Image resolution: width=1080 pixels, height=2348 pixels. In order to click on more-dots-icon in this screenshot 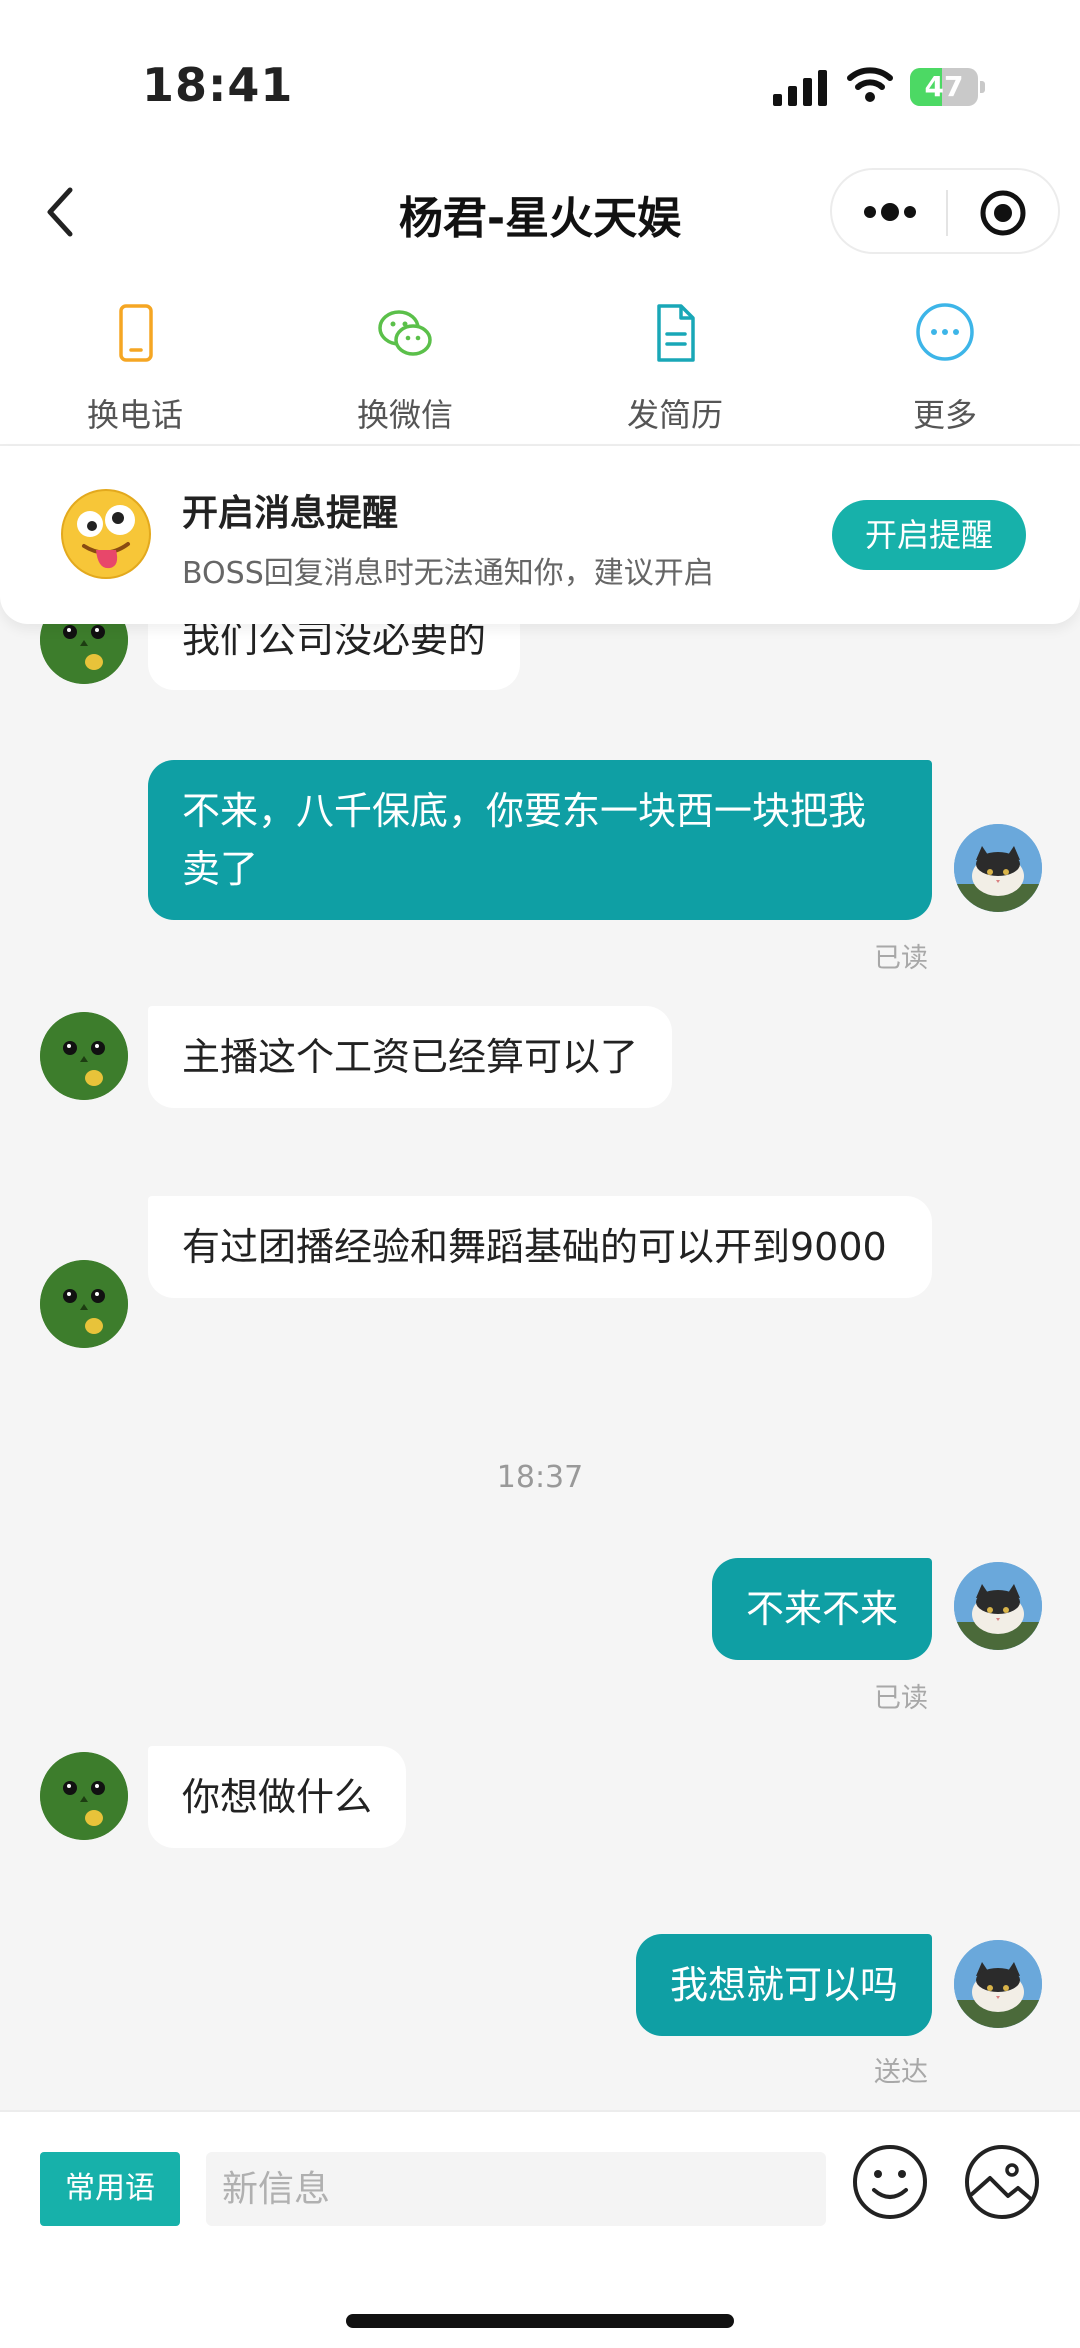, I will do `click(945, 332)`.